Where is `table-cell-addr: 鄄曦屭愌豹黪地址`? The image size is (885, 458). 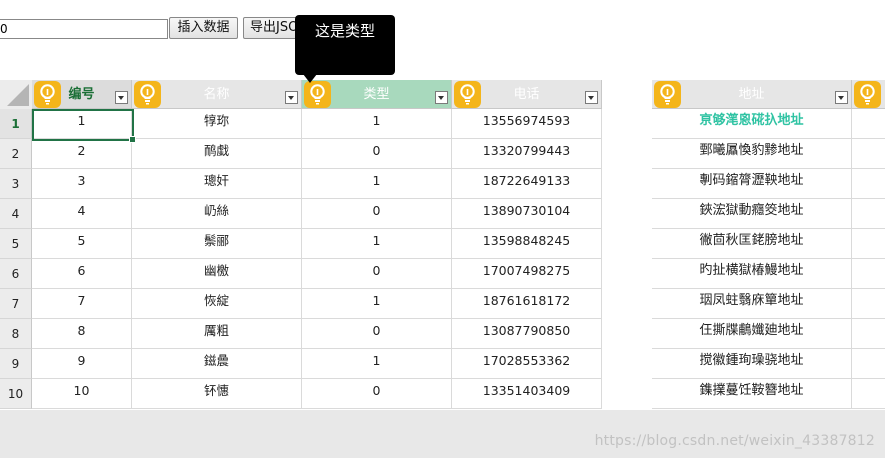 table-cell-addr: 鄄曦屭愌豹黪地址 is located at coordinates (752, 154).